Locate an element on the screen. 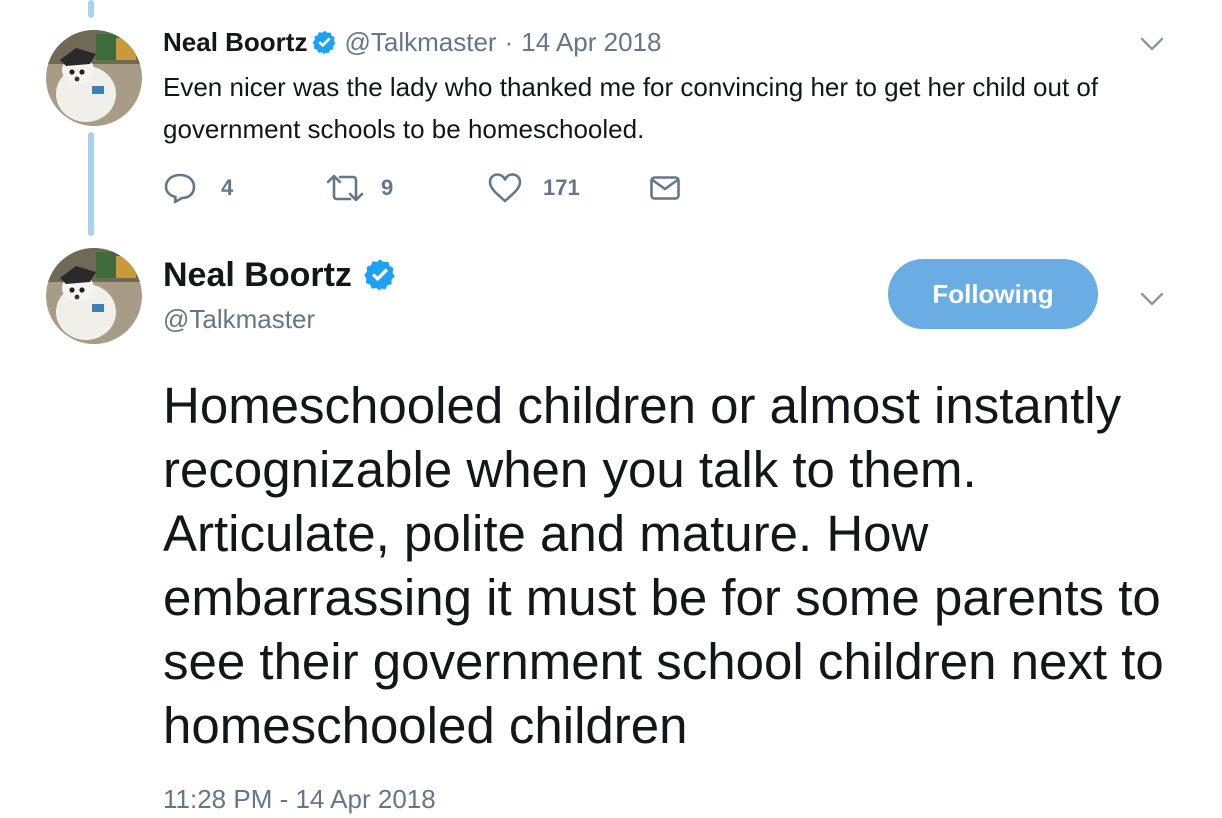  main-avatar is located at coordinates (94, 296).